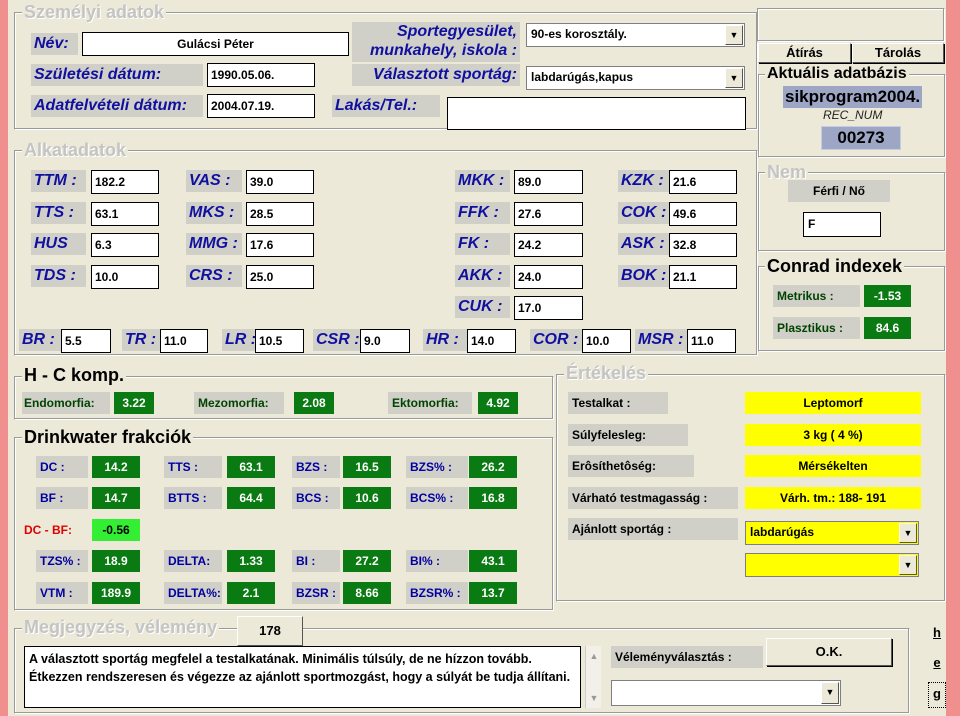 This screenshot has width=960, height=716. I want to click on kzk-label: KZK :, so click(645, 181).